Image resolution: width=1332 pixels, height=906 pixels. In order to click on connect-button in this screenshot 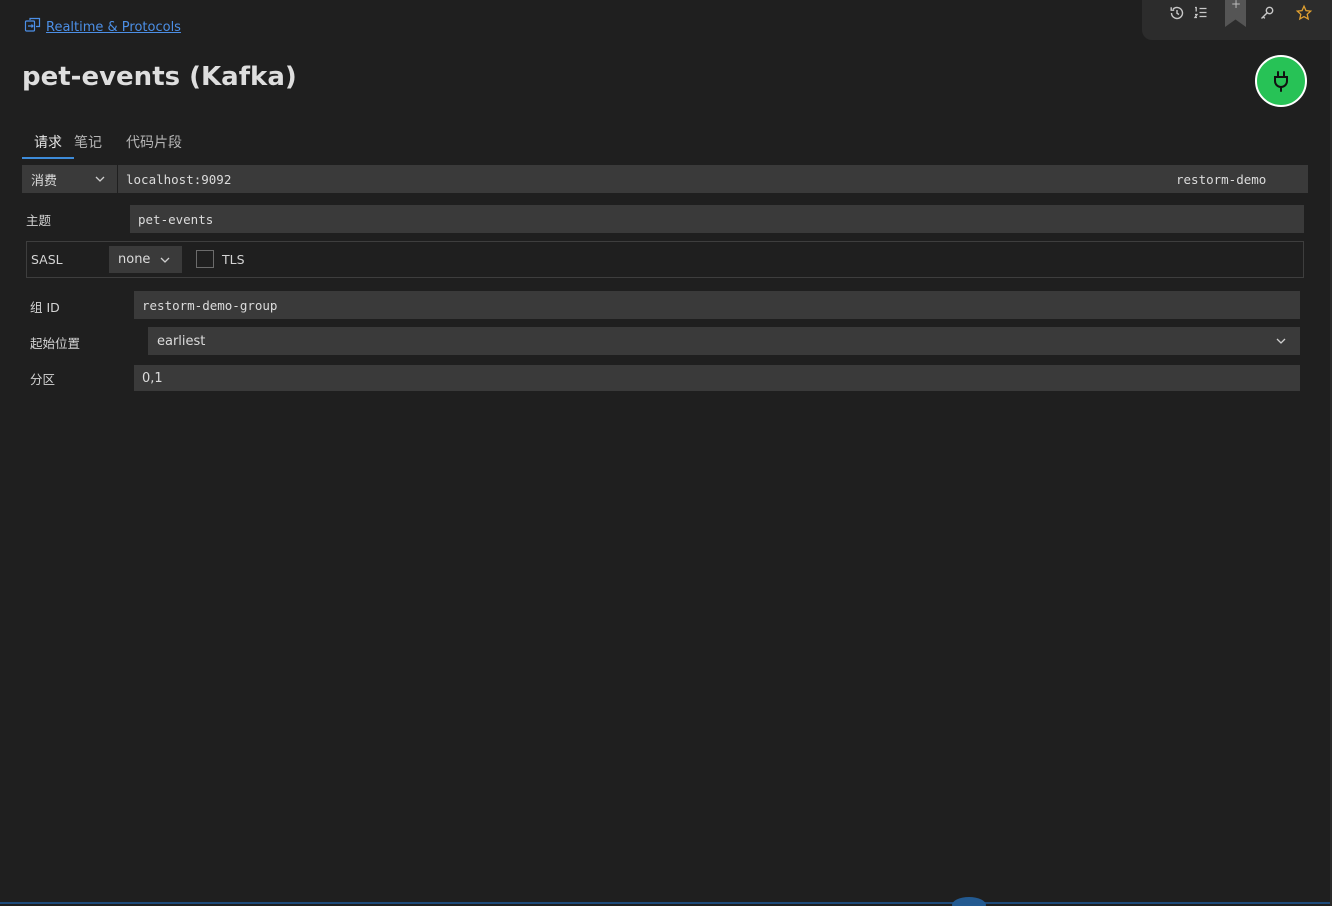, I will do `click(1281, 81)`.